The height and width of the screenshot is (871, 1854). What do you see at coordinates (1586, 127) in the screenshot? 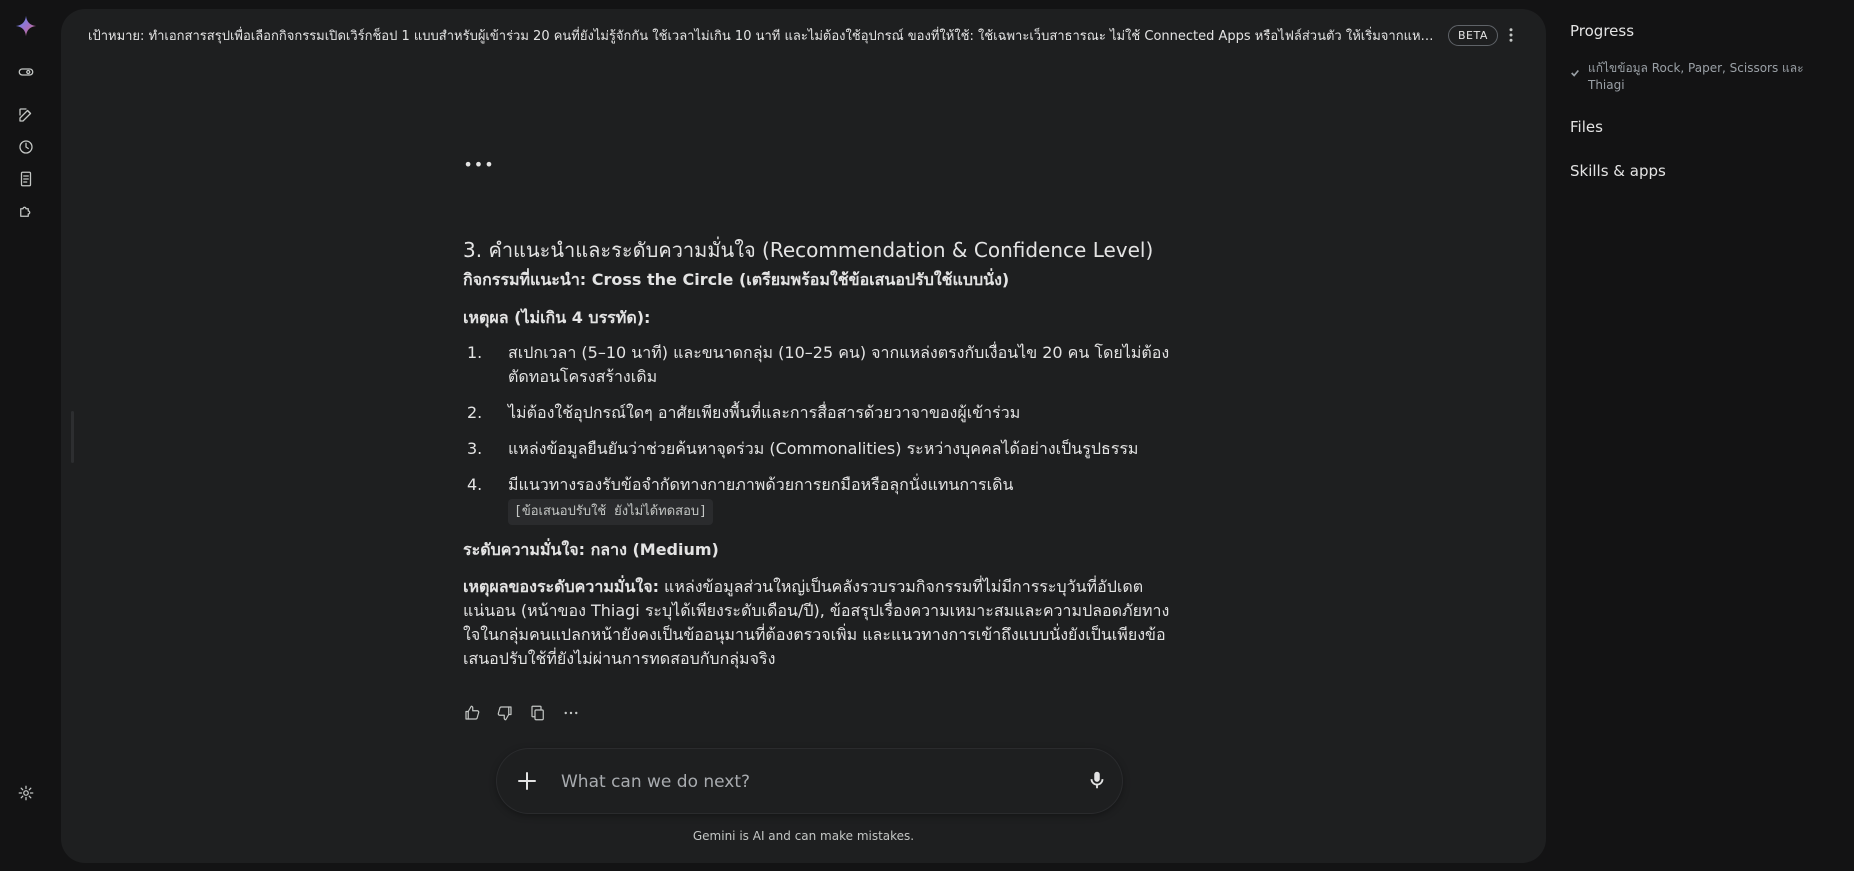
I see `files-title: Files` at bounding box center [1586, 127].